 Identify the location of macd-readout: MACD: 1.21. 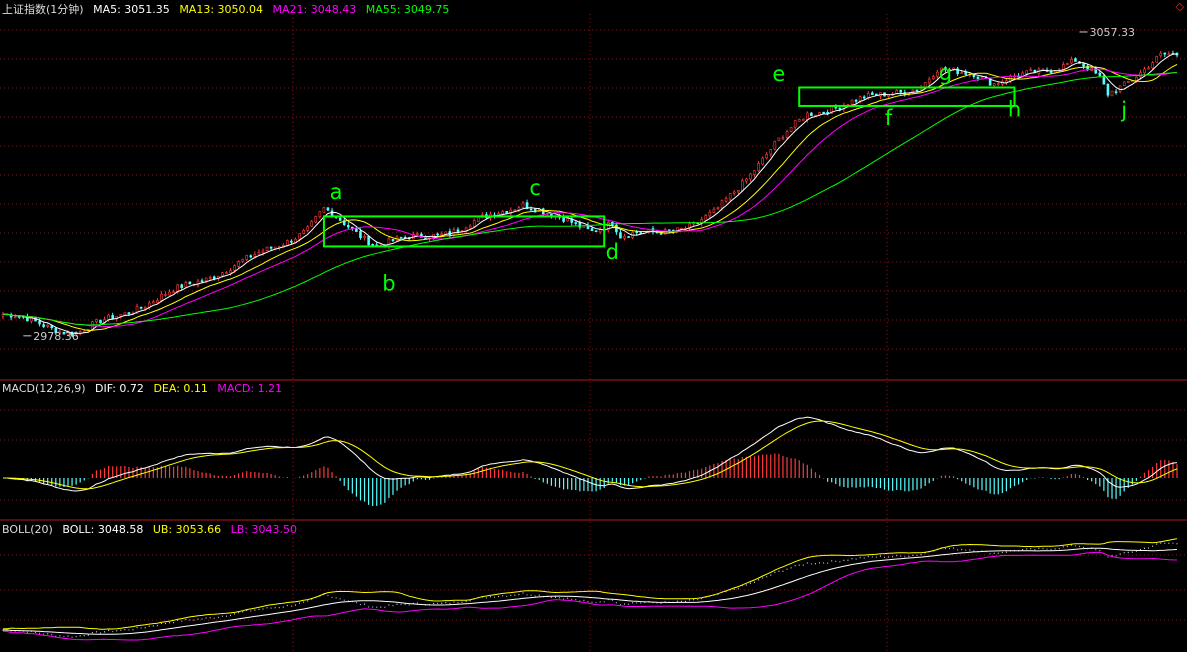
(250, 388).